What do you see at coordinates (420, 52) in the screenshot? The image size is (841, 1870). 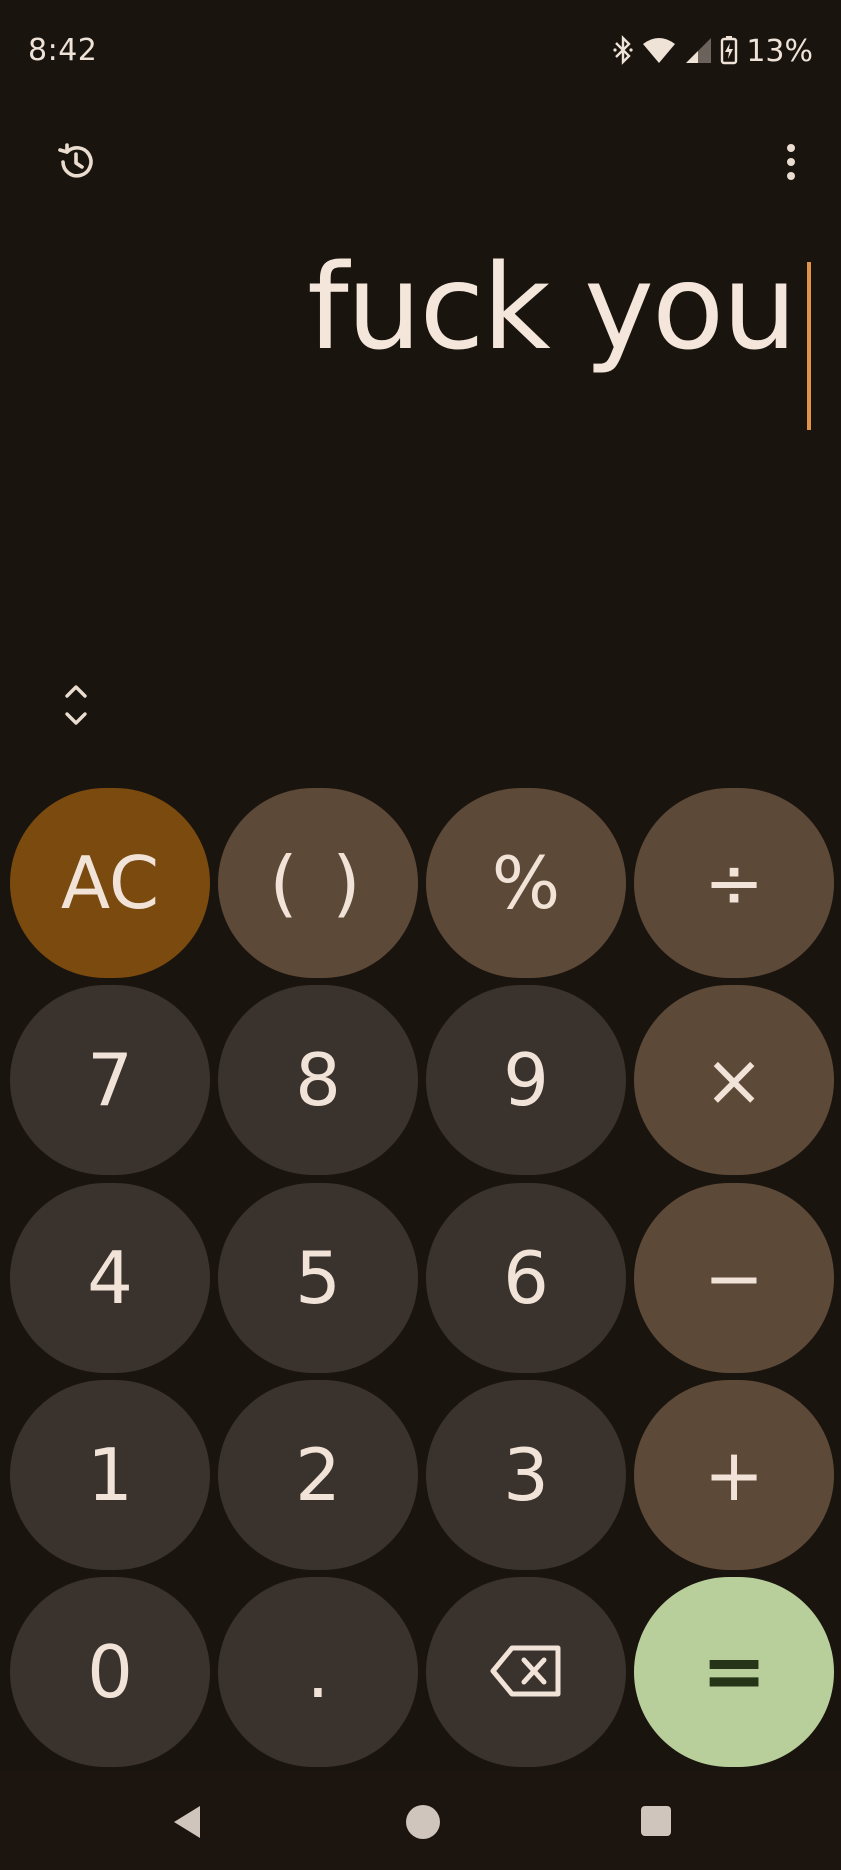 I see `status-bar: 8:42 13%` at bounding box center [420, 52].